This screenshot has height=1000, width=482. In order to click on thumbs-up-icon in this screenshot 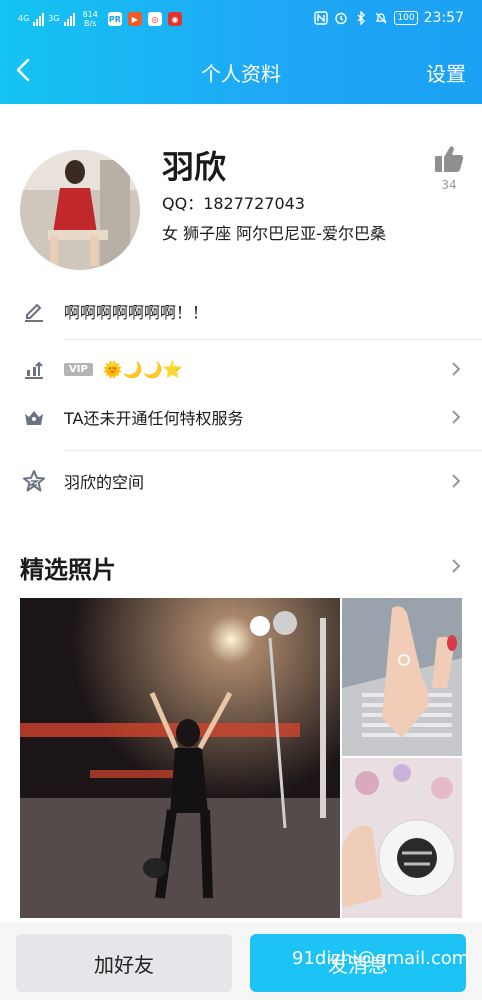, I will do `click(449, 159)`.